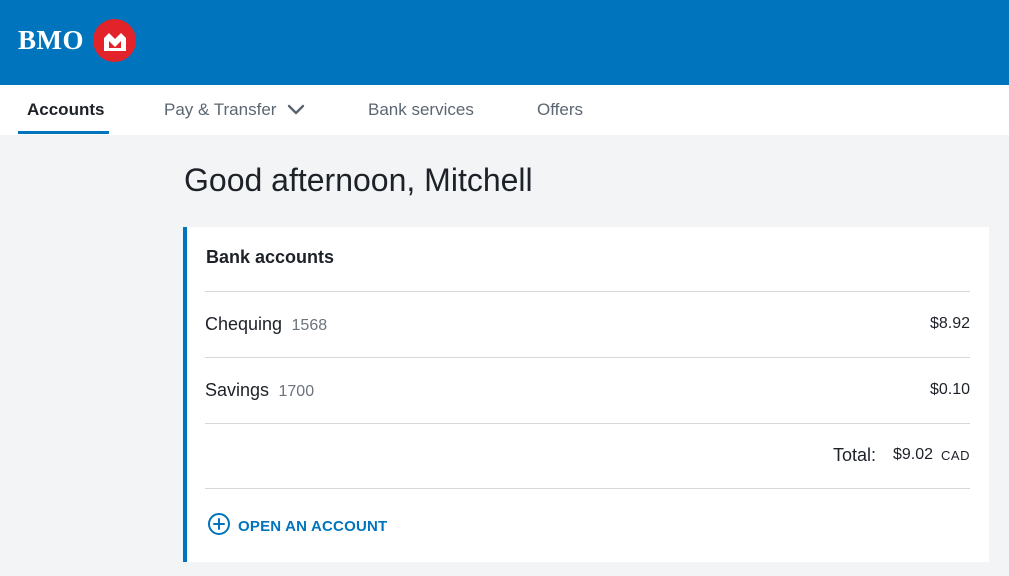  Describe the element at coordinates (63, 132) in the screenshot. I see `active-tab-indicator` at that location.